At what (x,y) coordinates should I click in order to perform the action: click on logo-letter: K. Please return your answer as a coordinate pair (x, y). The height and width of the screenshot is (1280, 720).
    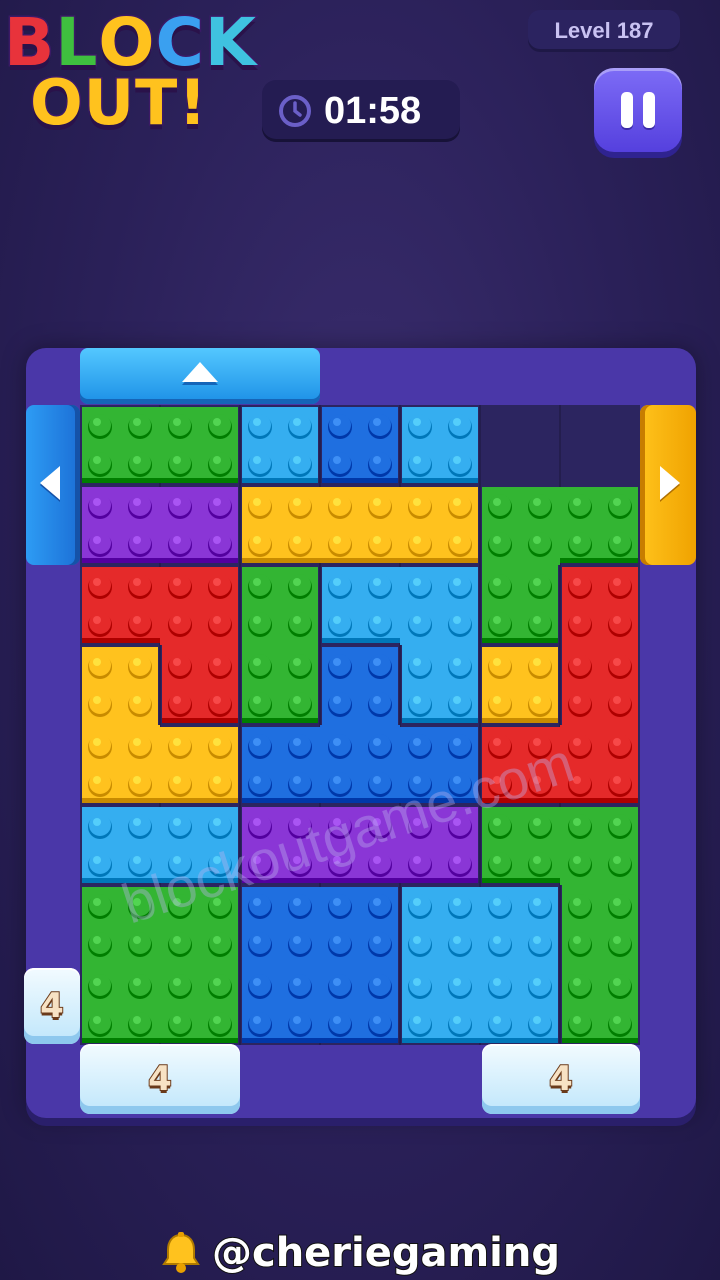
    Looking at the image, I should click on (230, 42).